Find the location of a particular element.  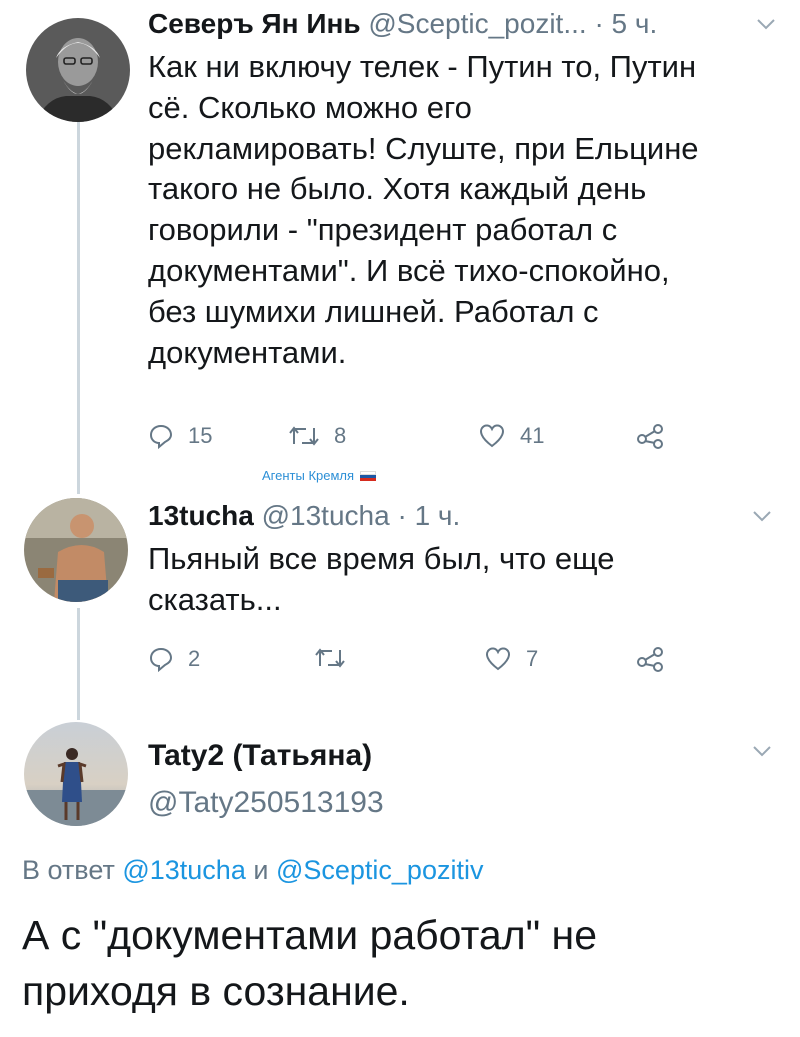

display-name: Северъ Ян Инь is located at coordinates (254, 23).